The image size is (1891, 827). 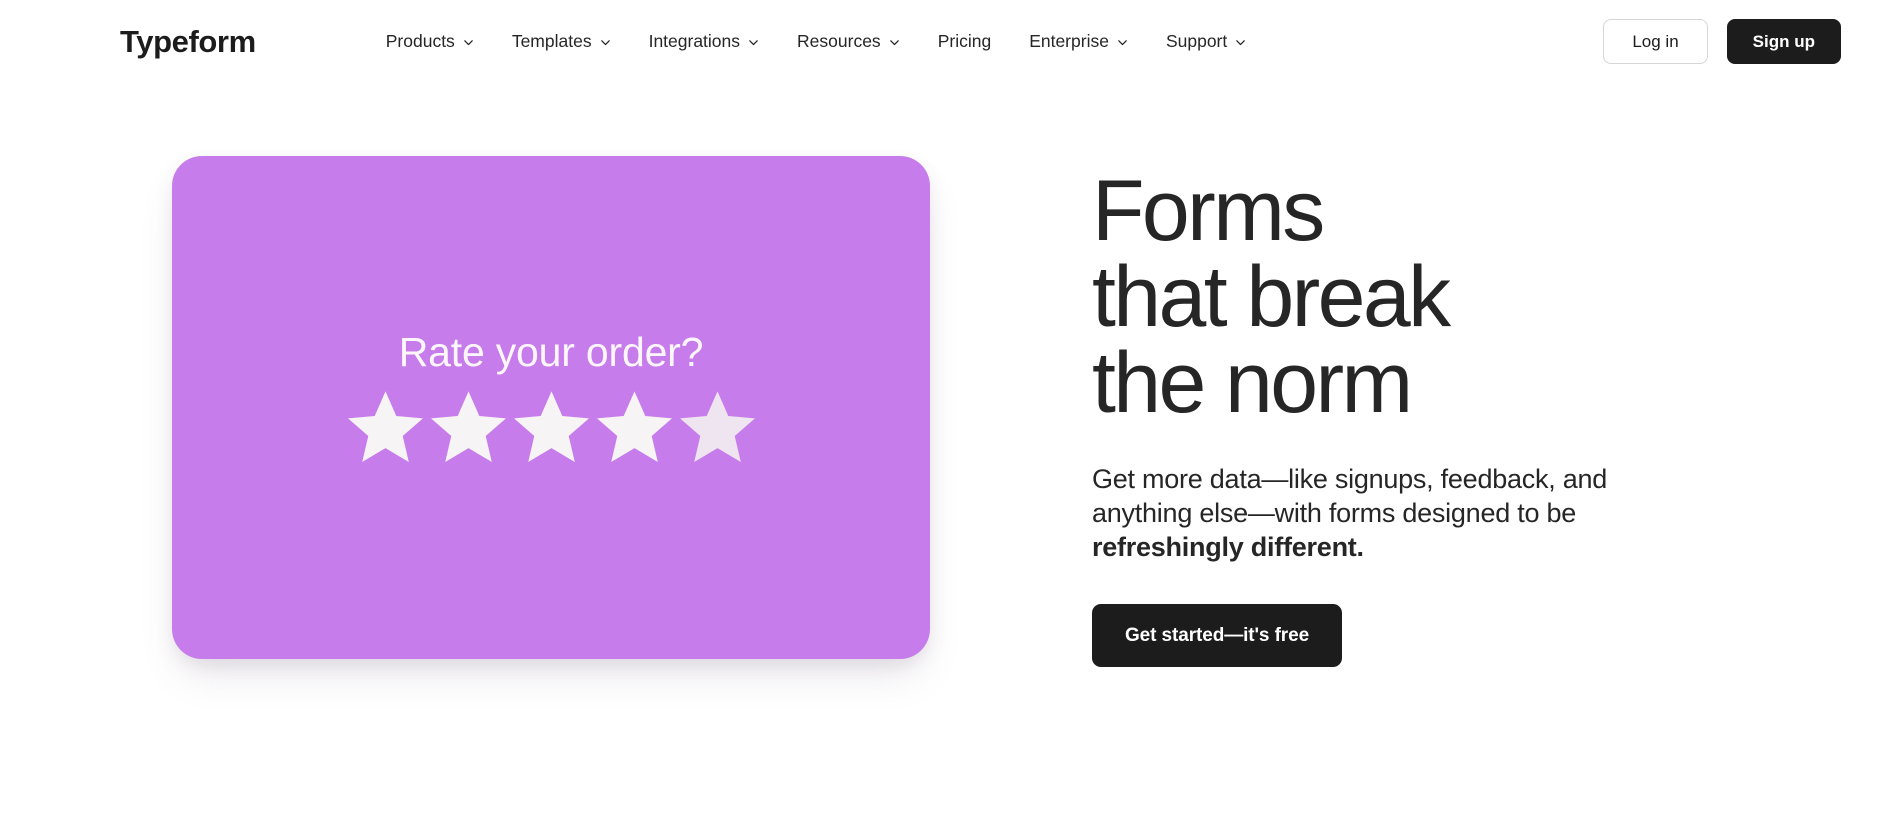 I want to click on nav-item-support: Support, so click(x=1206, y=41).